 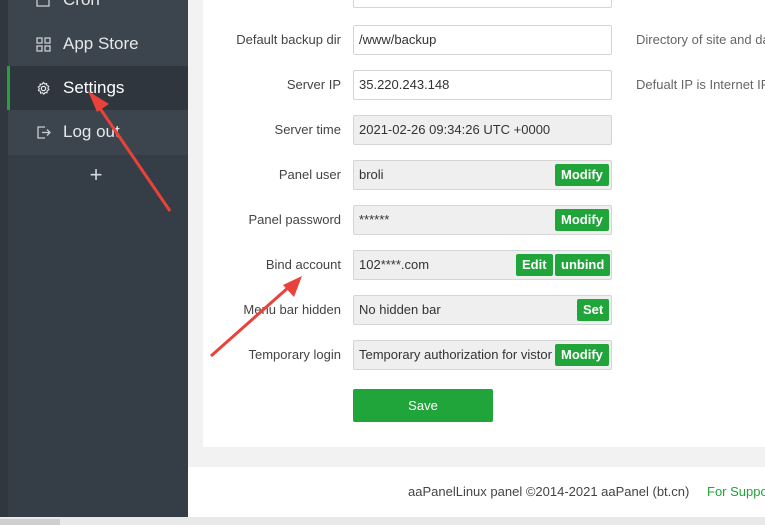 I want to click on sidebar-item-label: Settings, so click(x=94, y=87).